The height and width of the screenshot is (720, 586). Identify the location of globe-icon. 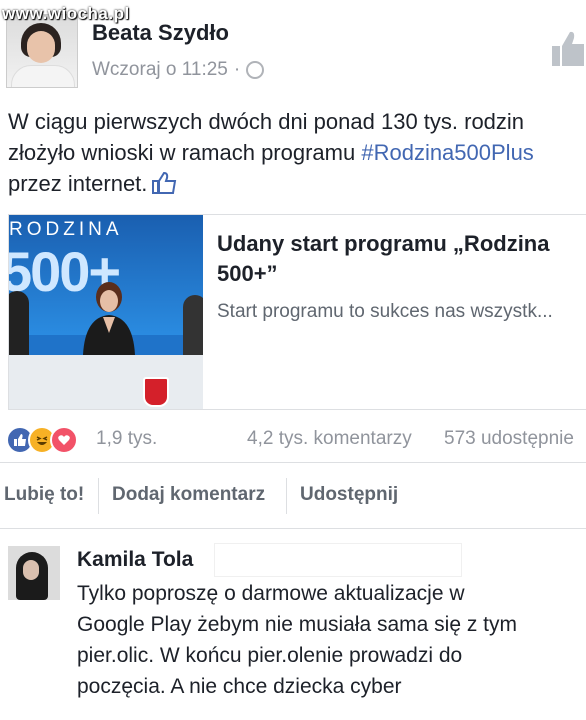
(255, 70).